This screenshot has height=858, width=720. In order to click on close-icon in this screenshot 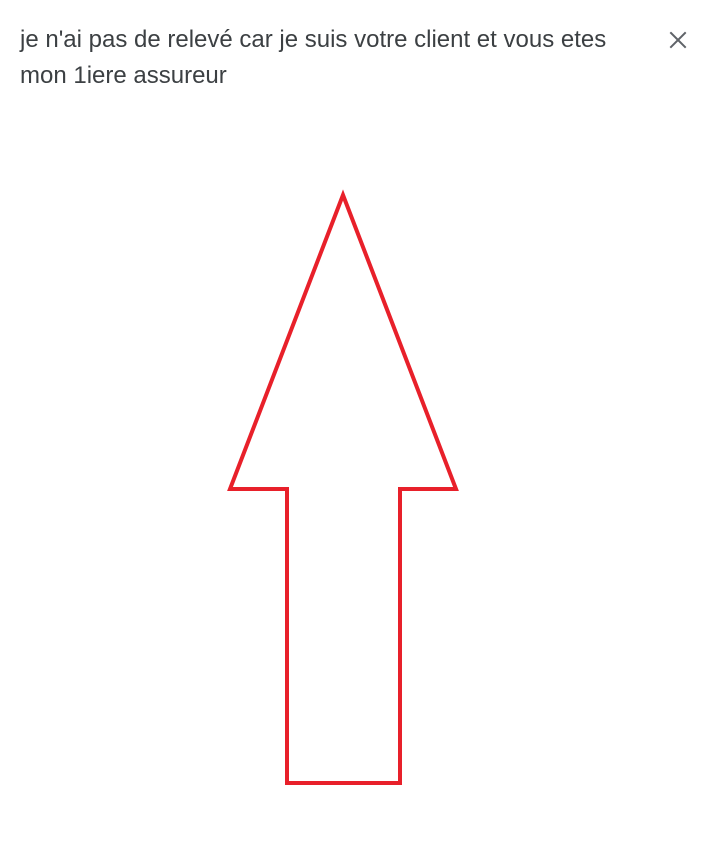, I will do `click(678, 40)`.